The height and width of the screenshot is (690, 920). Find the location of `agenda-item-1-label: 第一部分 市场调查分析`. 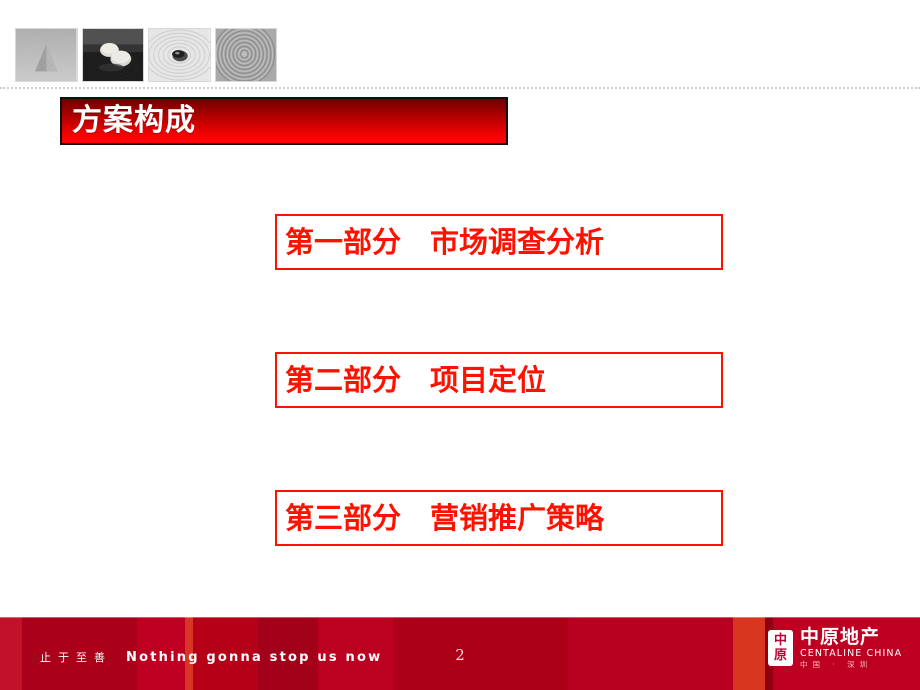

agenda-item-1-label: 第一部分 市场调查分析 is located at coordinates (445, 241).